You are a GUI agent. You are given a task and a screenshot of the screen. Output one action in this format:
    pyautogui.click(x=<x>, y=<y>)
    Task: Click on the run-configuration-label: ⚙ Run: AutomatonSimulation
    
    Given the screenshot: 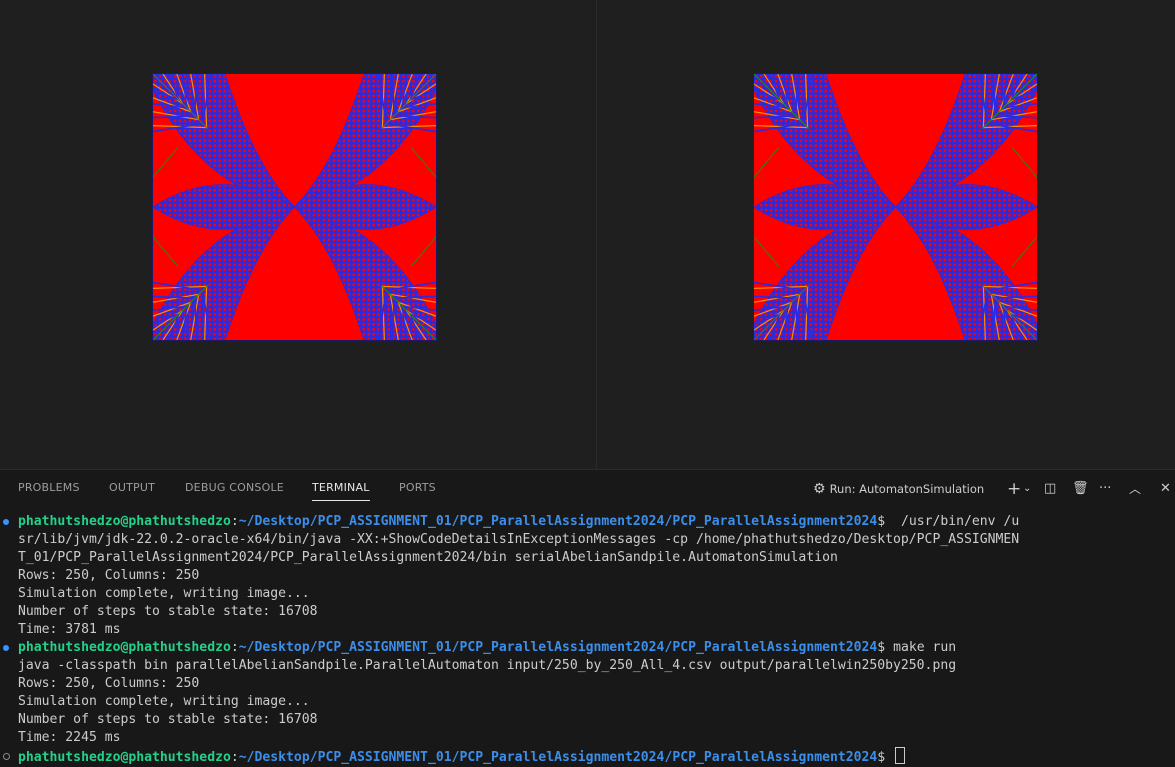 What is the action you would take?
    pyautogui.click(x=898, y=489)
    